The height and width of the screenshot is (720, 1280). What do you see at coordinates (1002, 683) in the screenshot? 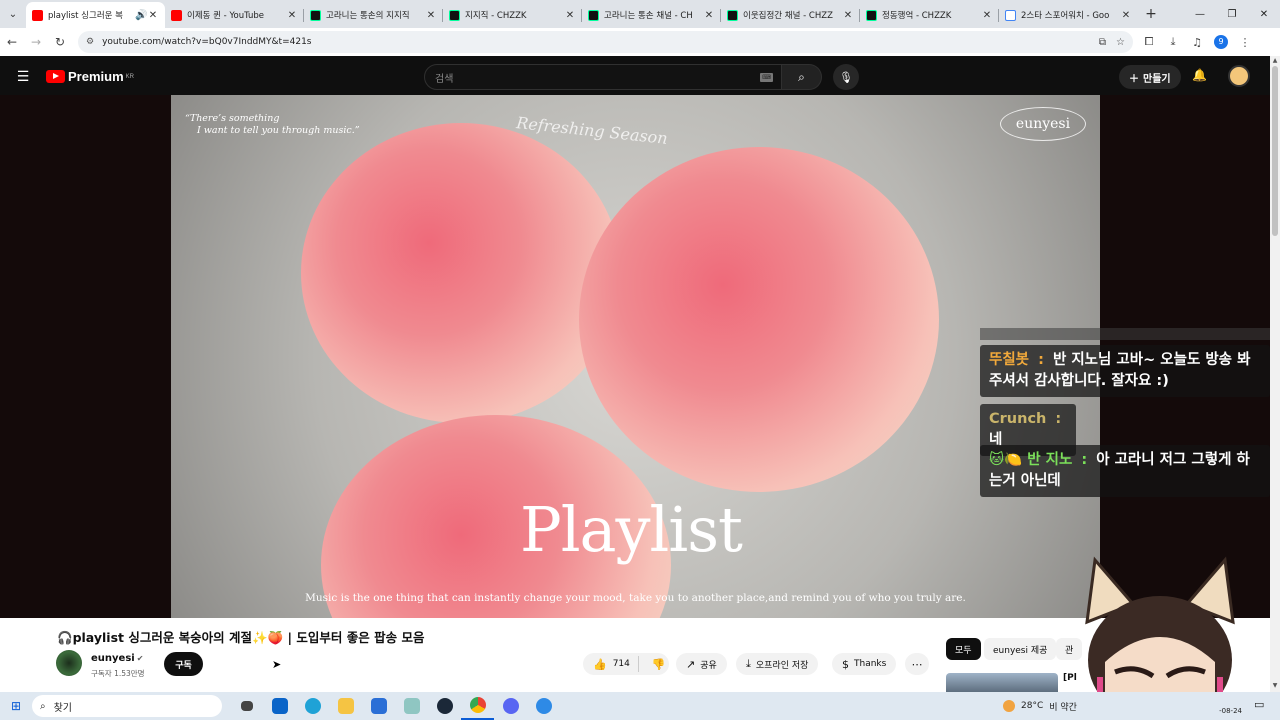
I see `recommended-thumbnail` at bounding box center [1002, 683].